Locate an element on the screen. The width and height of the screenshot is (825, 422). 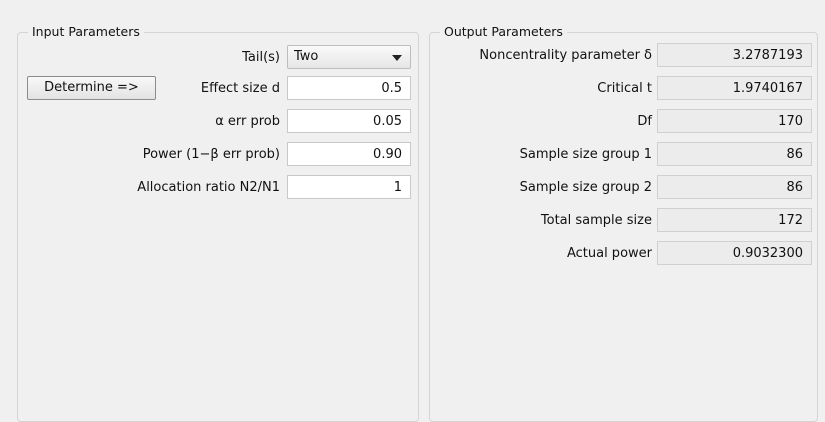
alpha-label: α err prob is located at coordinates (247, 121).